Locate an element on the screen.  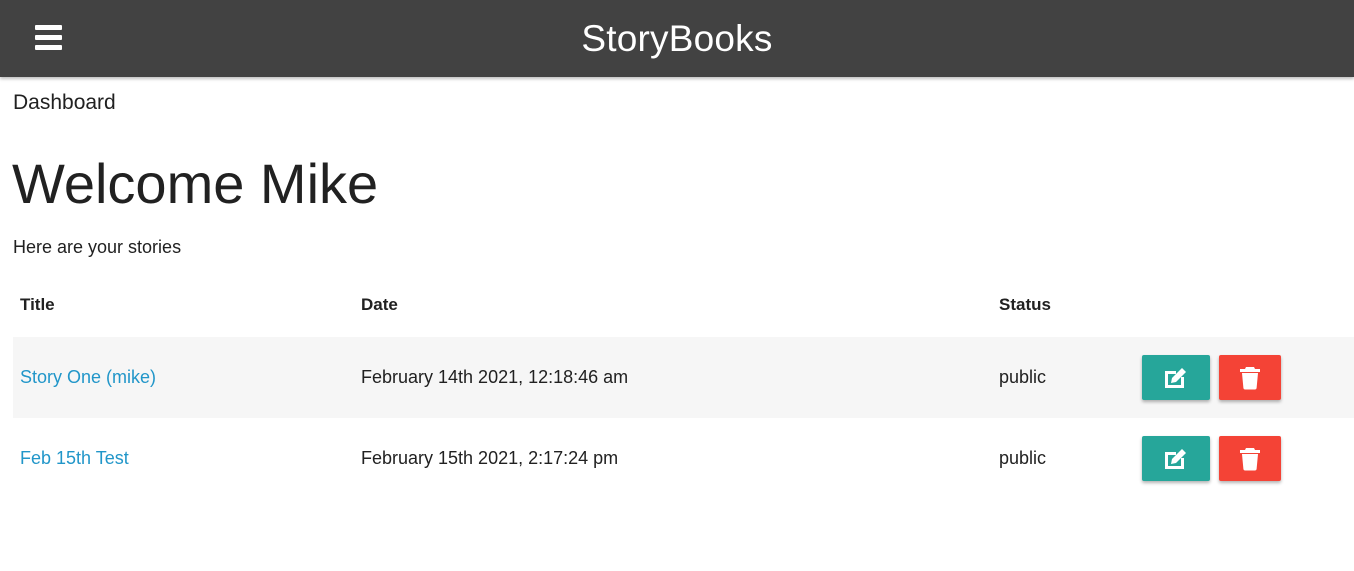
header-status: Status is located at coordinates (1025, 304).